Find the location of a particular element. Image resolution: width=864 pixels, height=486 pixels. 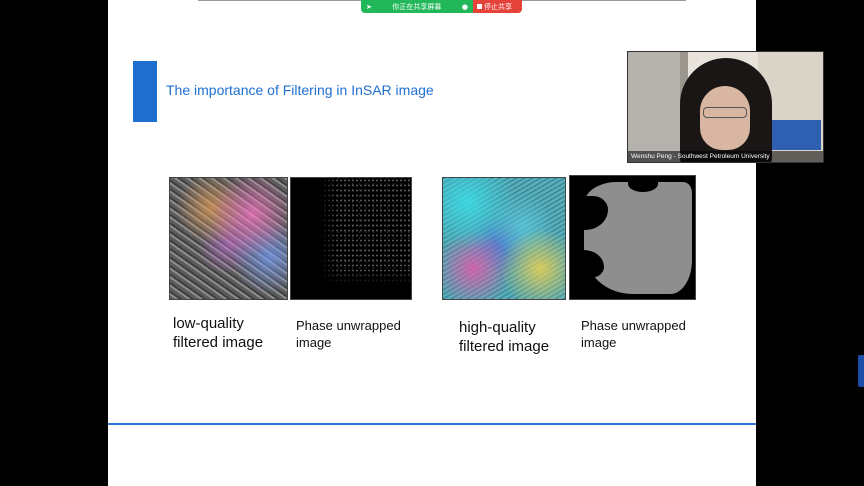

share-arrow-icon: ➤ is located at coordinates (369, 6).